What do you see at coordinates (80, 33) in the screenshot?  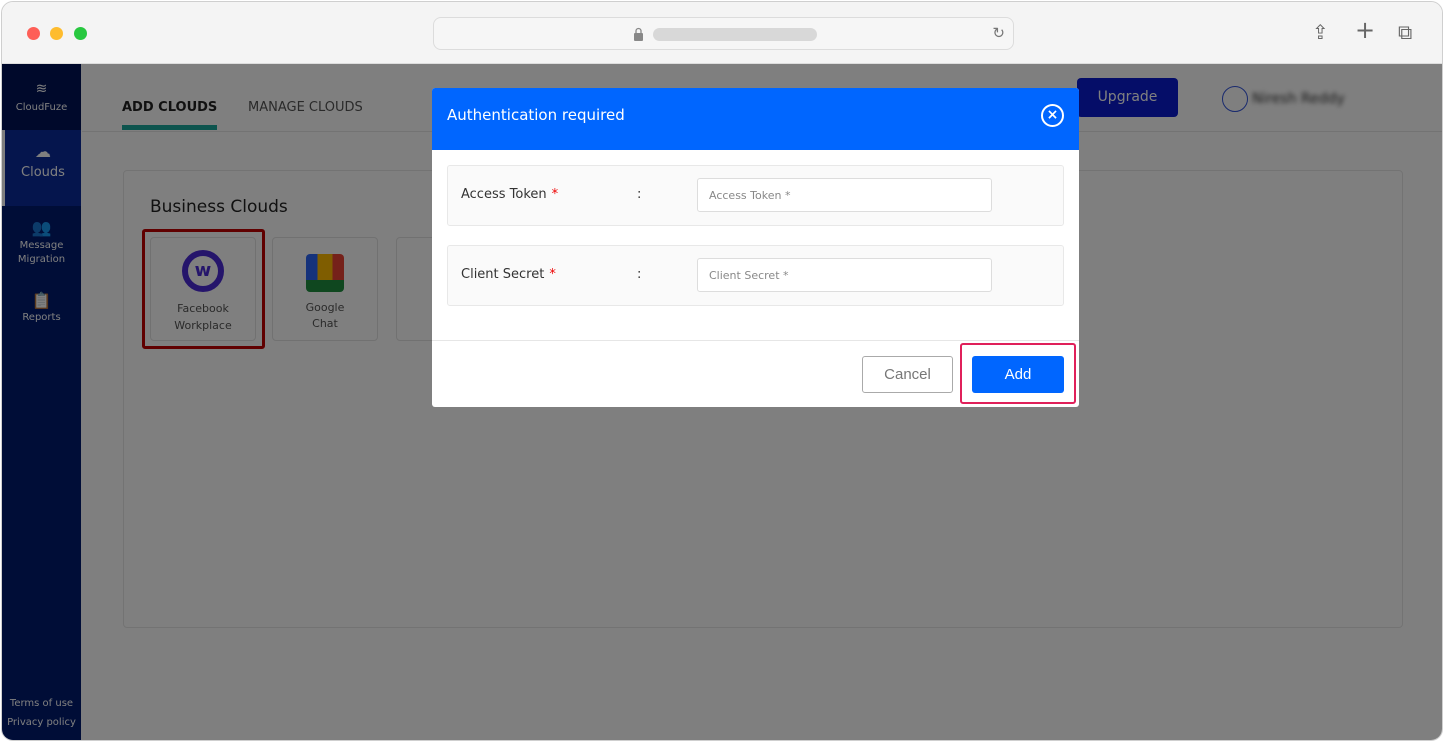 I see `maximize-window-button` at bounding box center [80, 33].